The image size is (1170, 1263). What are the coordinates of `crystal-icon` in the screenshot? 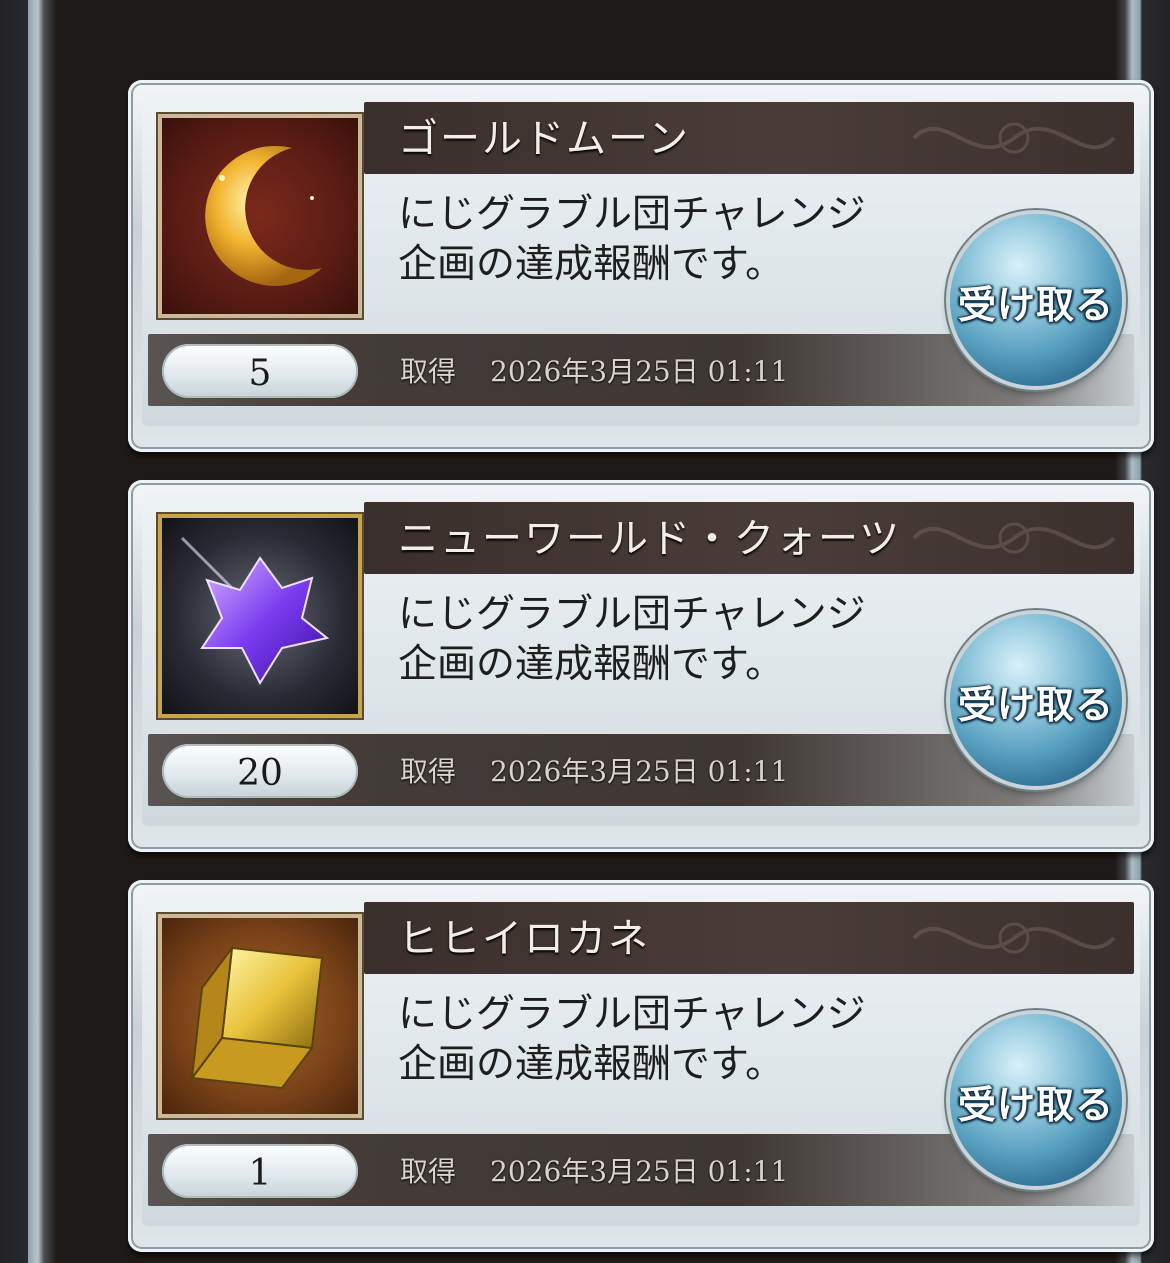 It's located at (255, 611).